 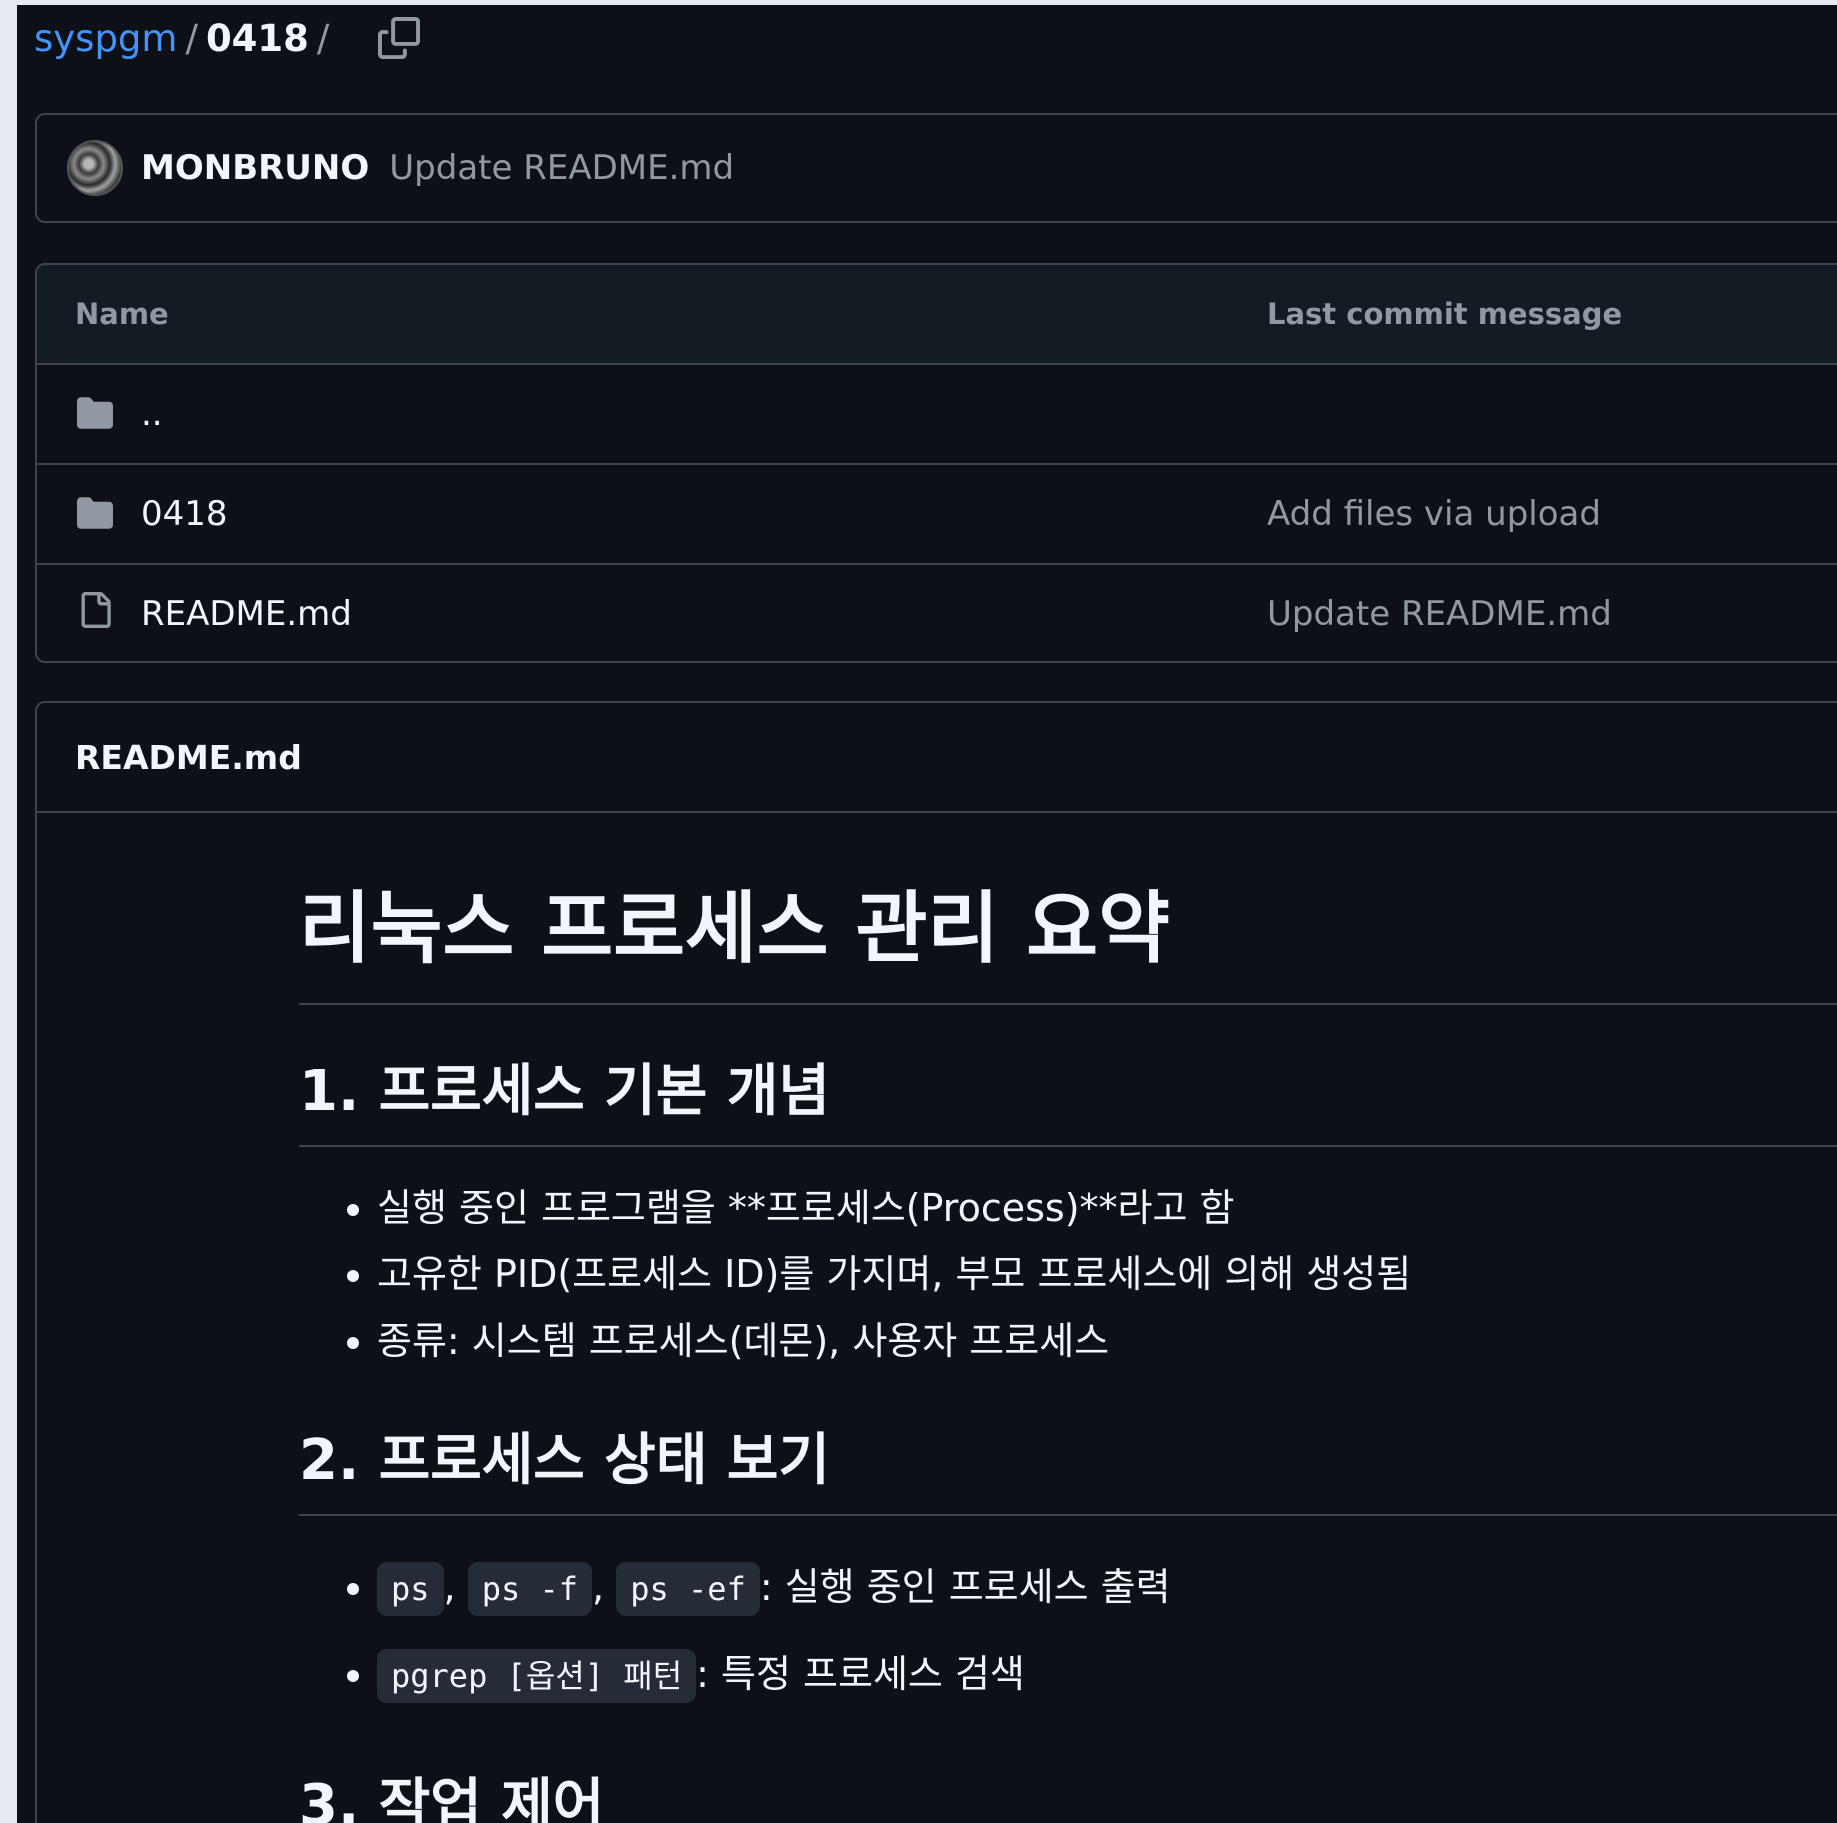 I want to click on inline-code: pgrep [옵션] 패턴, so click(x=537, y=1676).